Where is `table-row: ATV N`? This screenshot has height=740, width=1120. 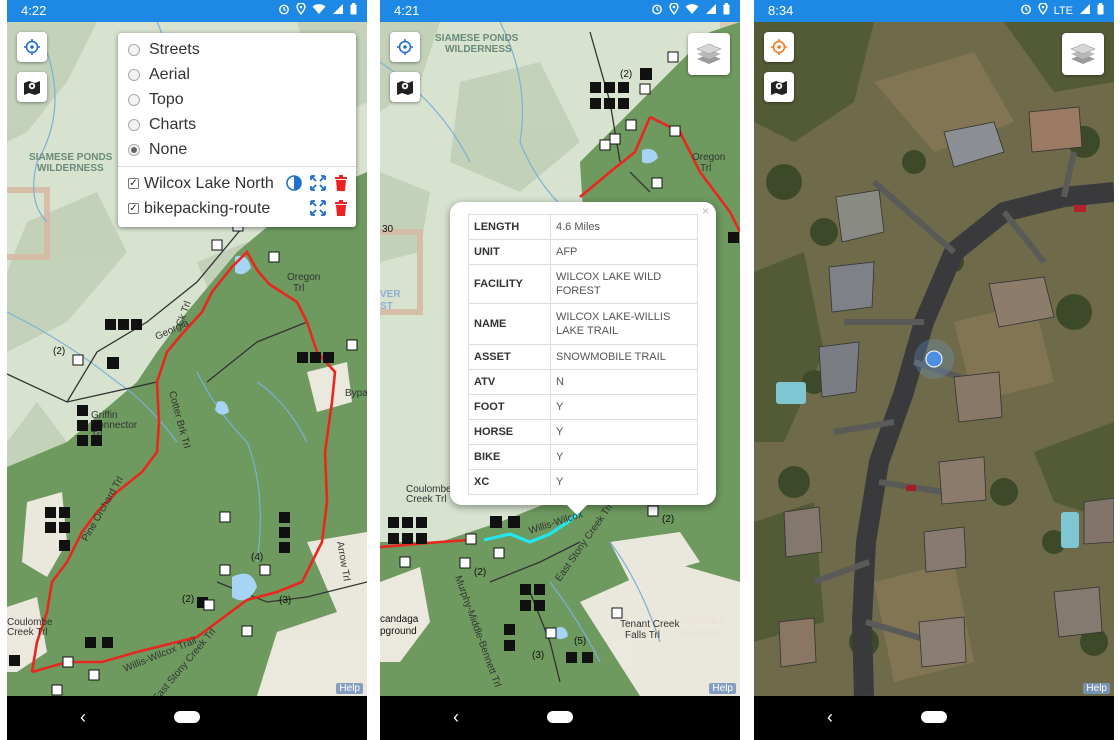
table-row: ATV N is located at coordinates (583, 382).